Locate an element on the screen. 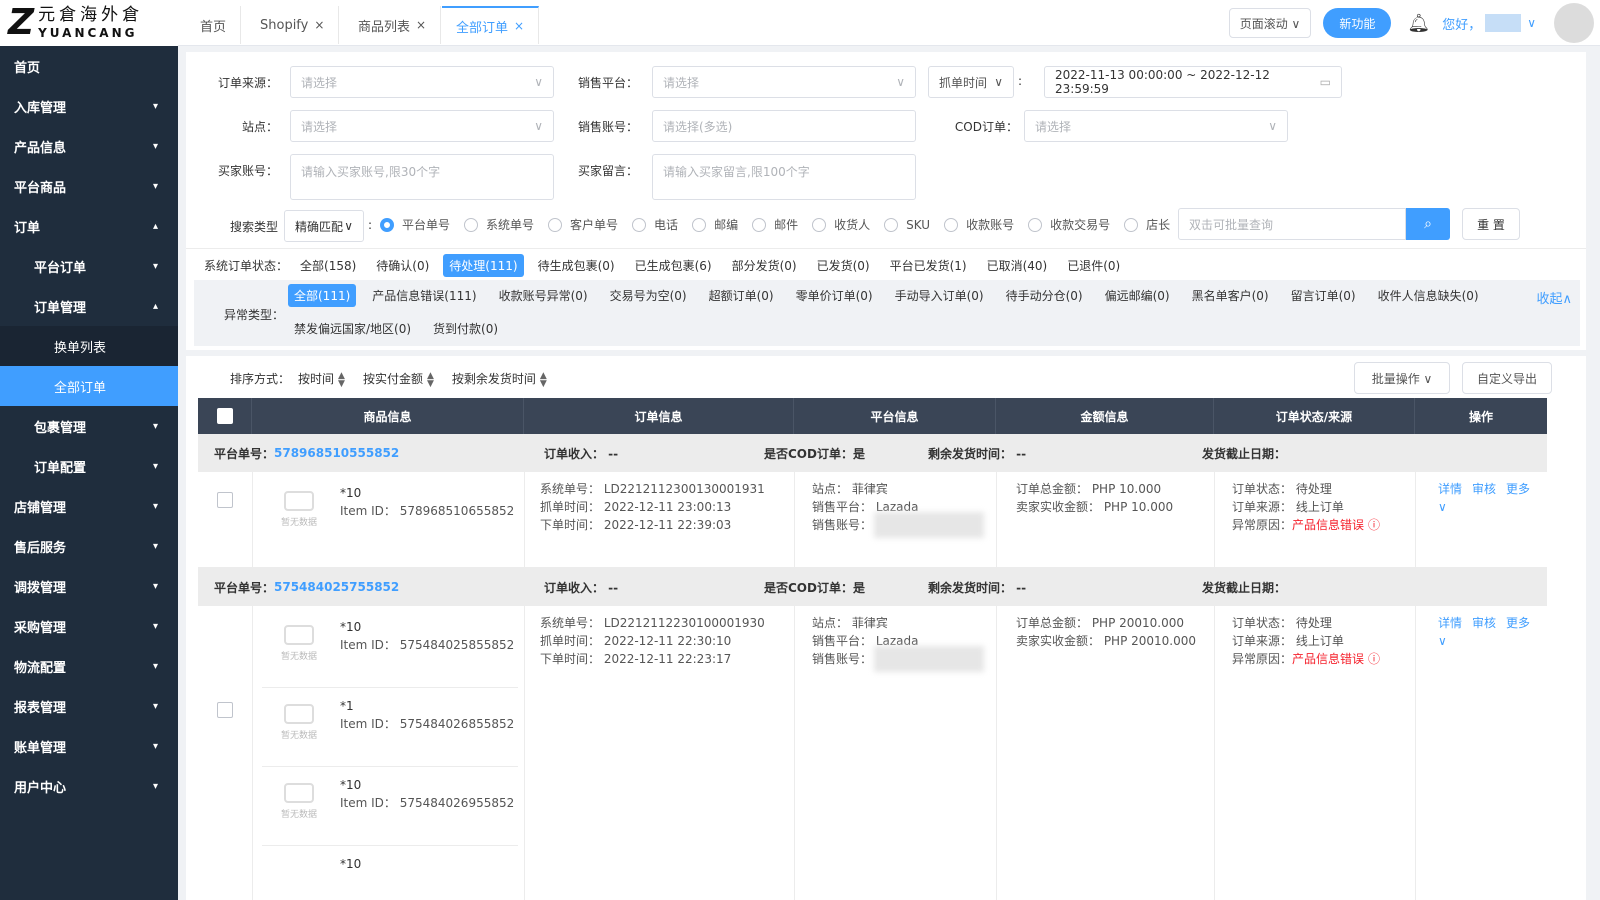  new-feature-button: 新功能 is located at coordinates (1357, 23).